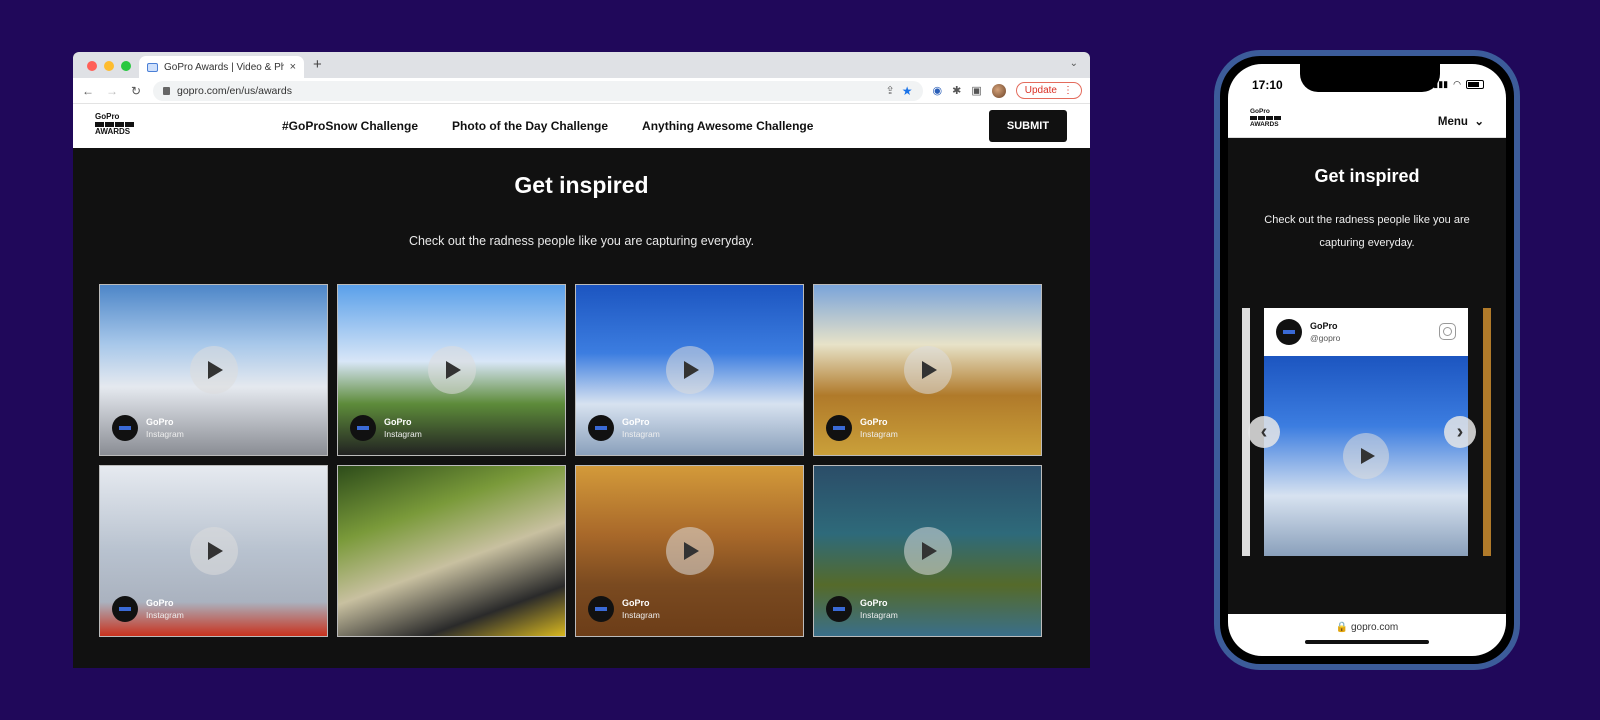 The height and width of the screenshot is (720, 1600). Describe the element at coordinates (112, 91) in the screenshot. I see `forward-arrow-icon: →` at that location.